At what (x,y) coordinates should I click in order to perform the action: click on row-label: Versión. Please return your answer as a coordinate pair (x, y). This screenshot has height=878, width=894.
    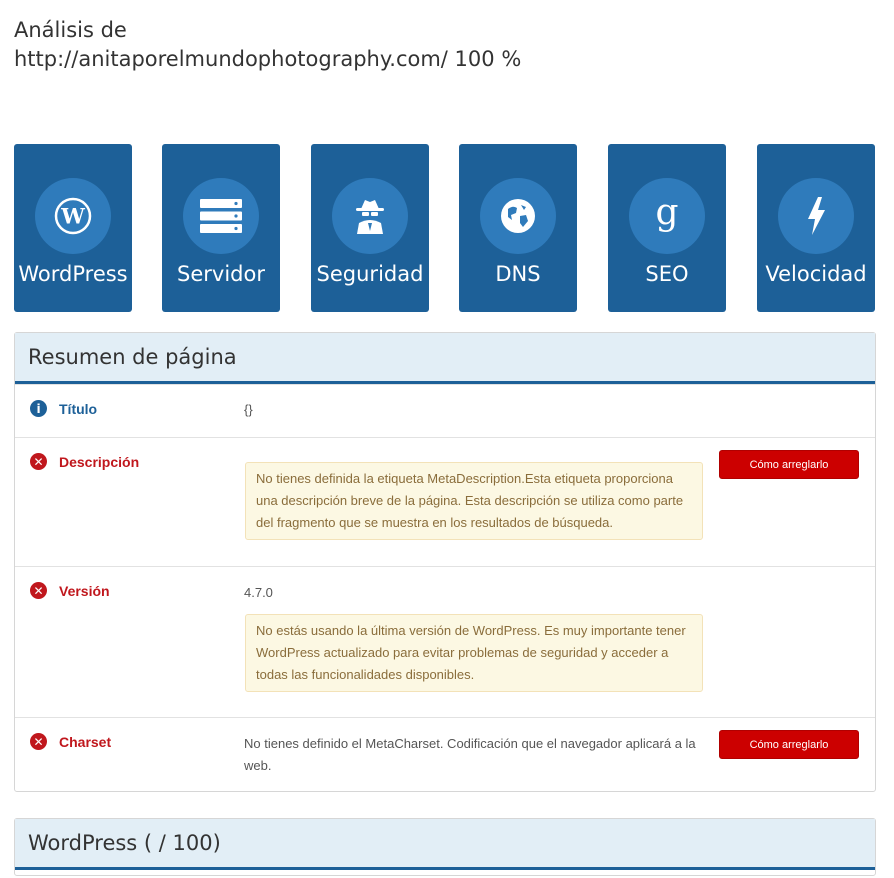
    Looking at the image, I should click on (84, 591).